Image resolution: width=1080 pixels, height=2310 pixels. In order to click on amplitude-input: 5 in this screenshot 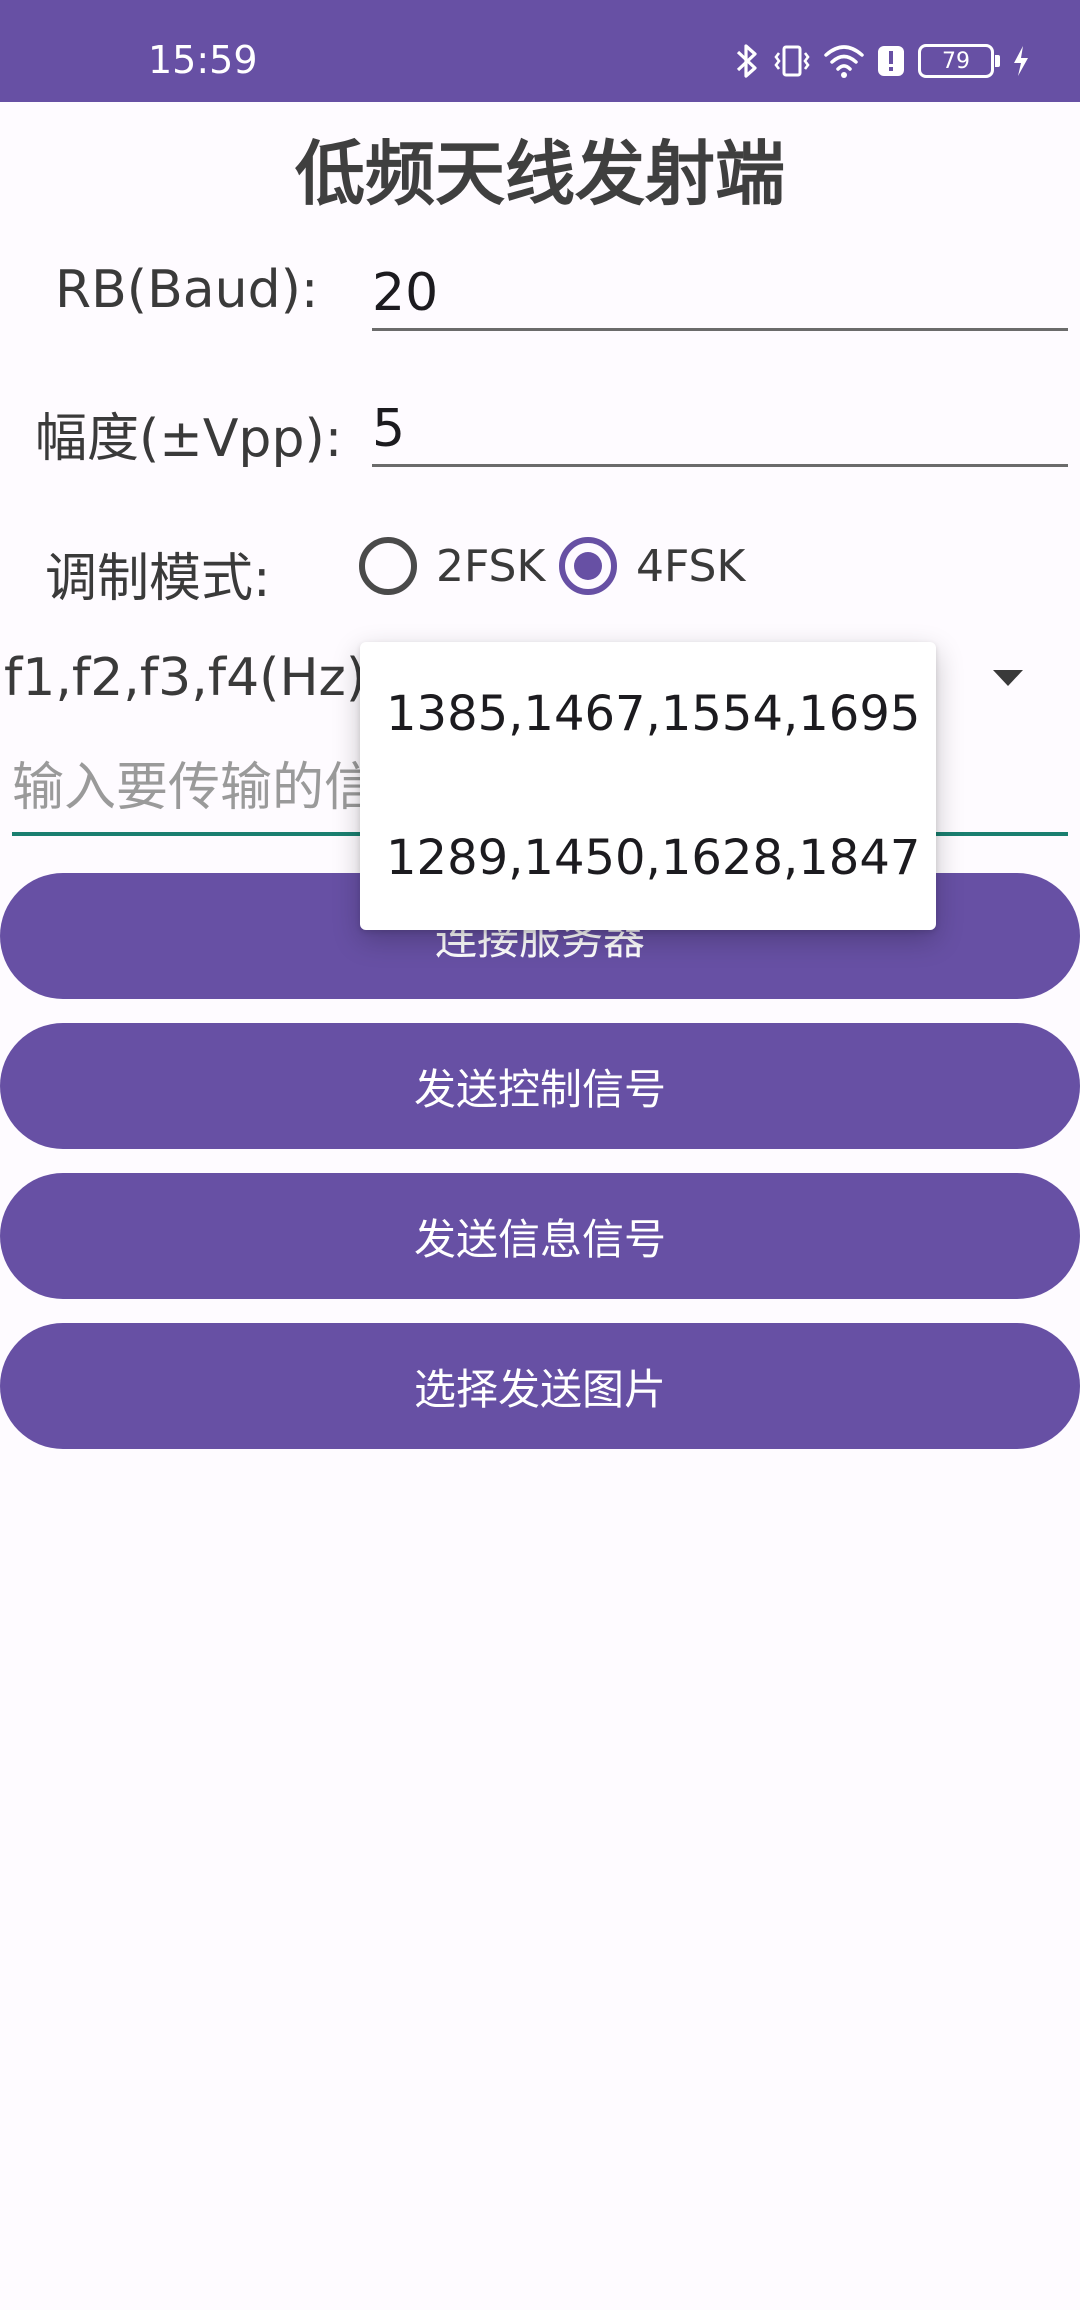, I will do `click(720, 430)`.